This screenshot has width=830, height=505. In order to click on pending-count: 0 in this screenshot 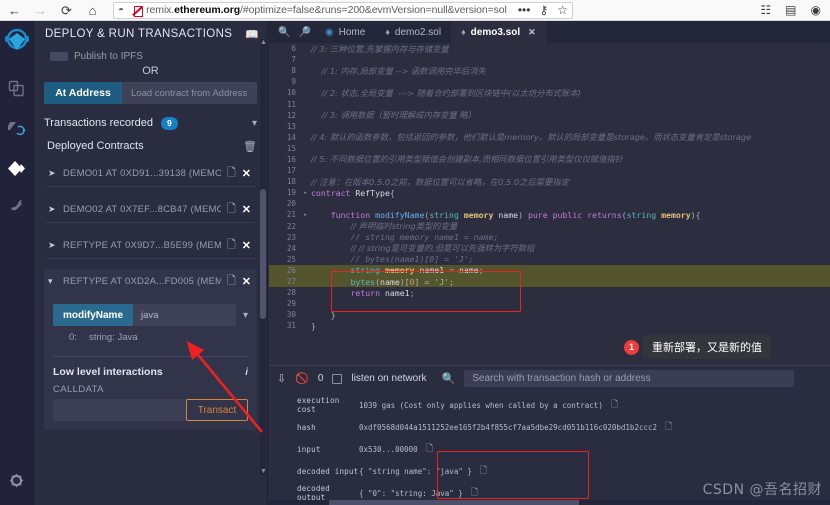, I will do `click(320, 378)`.